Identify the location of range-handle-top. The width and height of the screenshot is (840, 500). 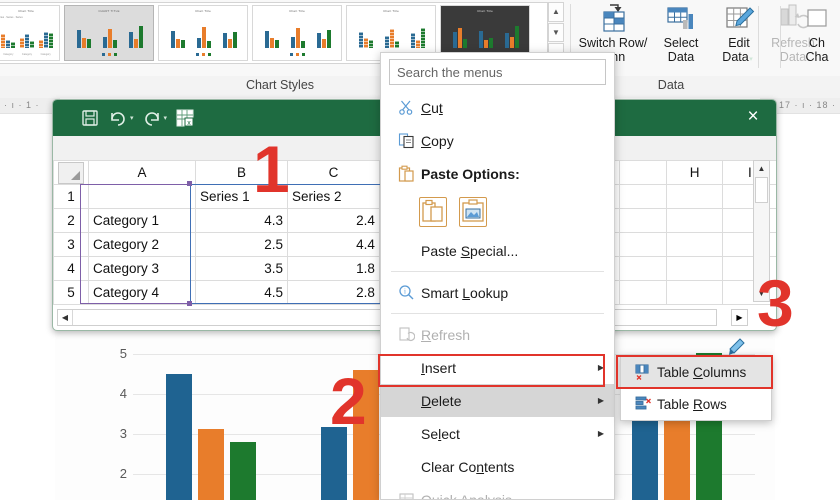
(189, 183).